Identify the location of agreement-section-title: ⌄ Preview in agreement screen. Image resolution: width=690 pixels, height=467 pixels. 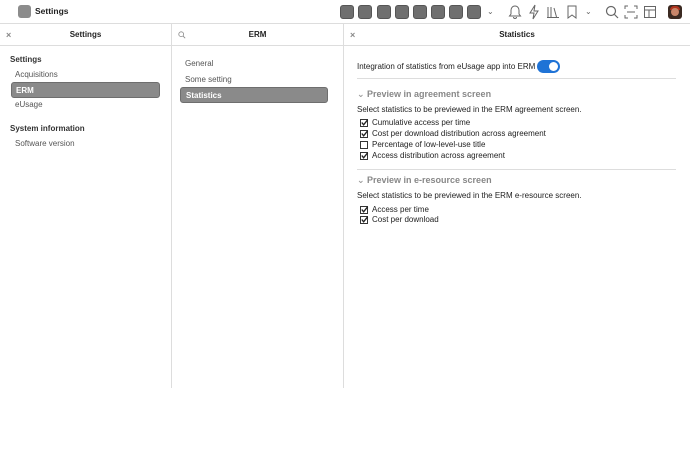
(424, 94).